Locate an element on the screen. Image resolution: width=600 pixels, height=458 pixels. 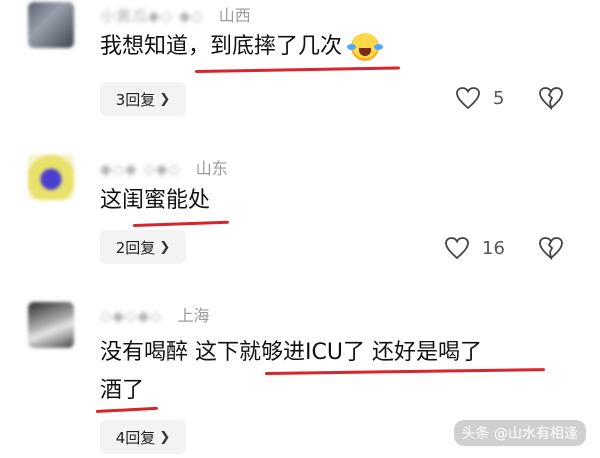
like-button: 16 is located at coordinates (474, 248).